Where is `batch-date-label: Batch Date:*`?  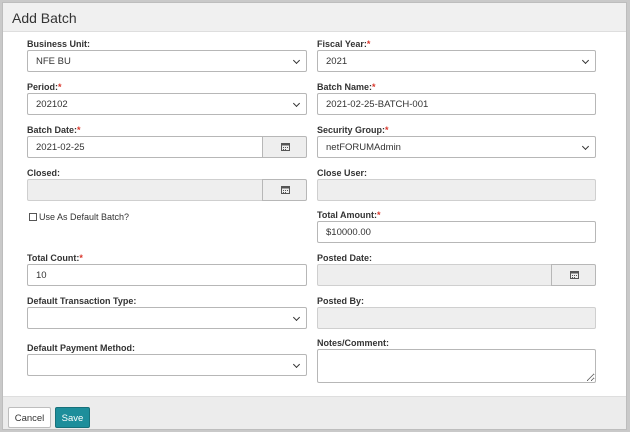 batch-date-label: Batch Date:* is located at coordinates (54, 130).